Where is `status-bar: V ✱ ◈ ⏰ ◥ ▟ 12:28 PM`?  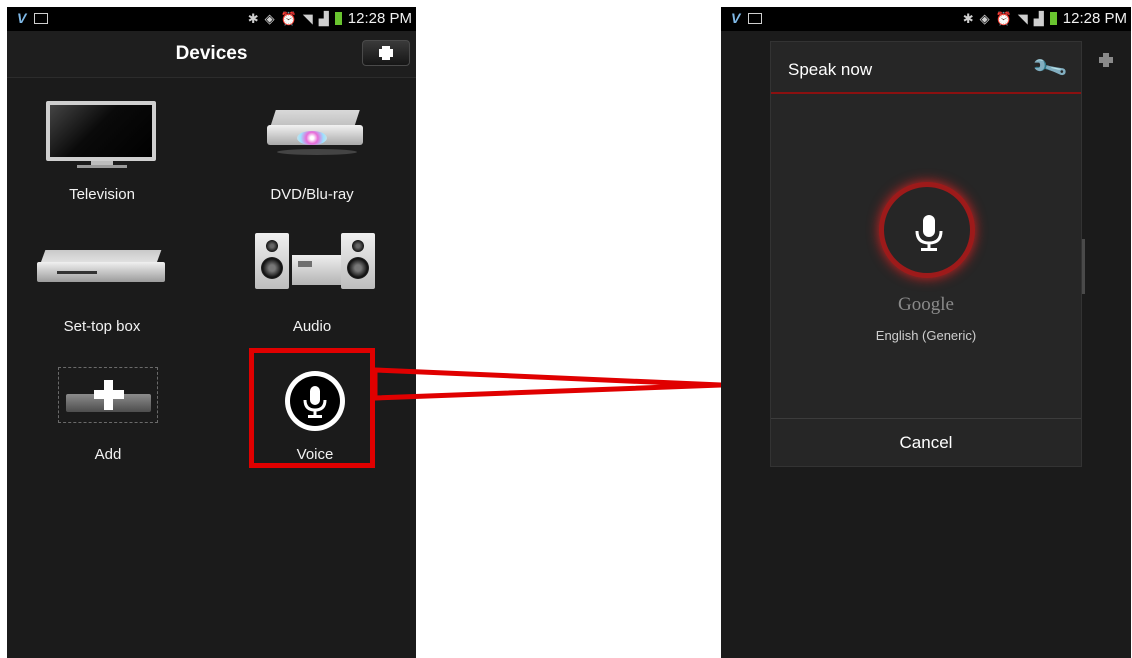
status-bar: V ✱ ◈ ⏰ ◥ ▟ 12:28 PM is located at coordinates (926, 19).